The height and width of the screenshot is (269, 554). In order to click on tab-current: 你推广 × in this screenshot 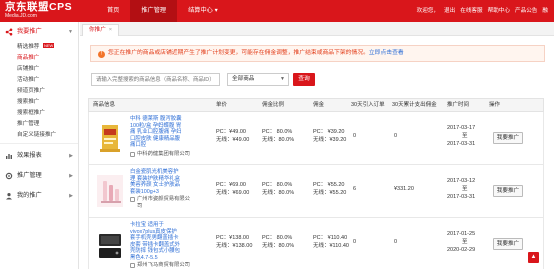, I will do `click(101, 30)`.